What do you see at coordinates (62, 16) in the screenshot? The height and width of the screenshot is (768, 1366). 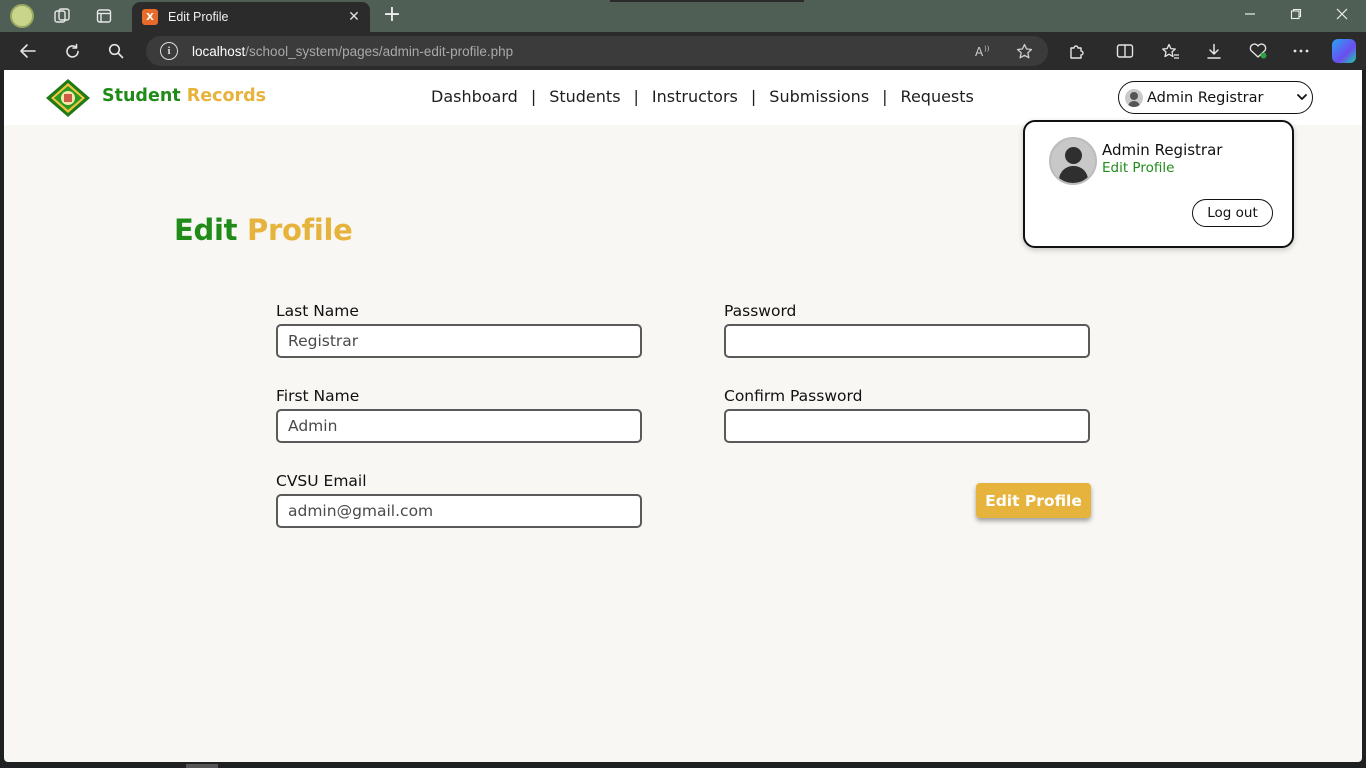 I see `workspaces-icon` at bounding box center [62, 16].